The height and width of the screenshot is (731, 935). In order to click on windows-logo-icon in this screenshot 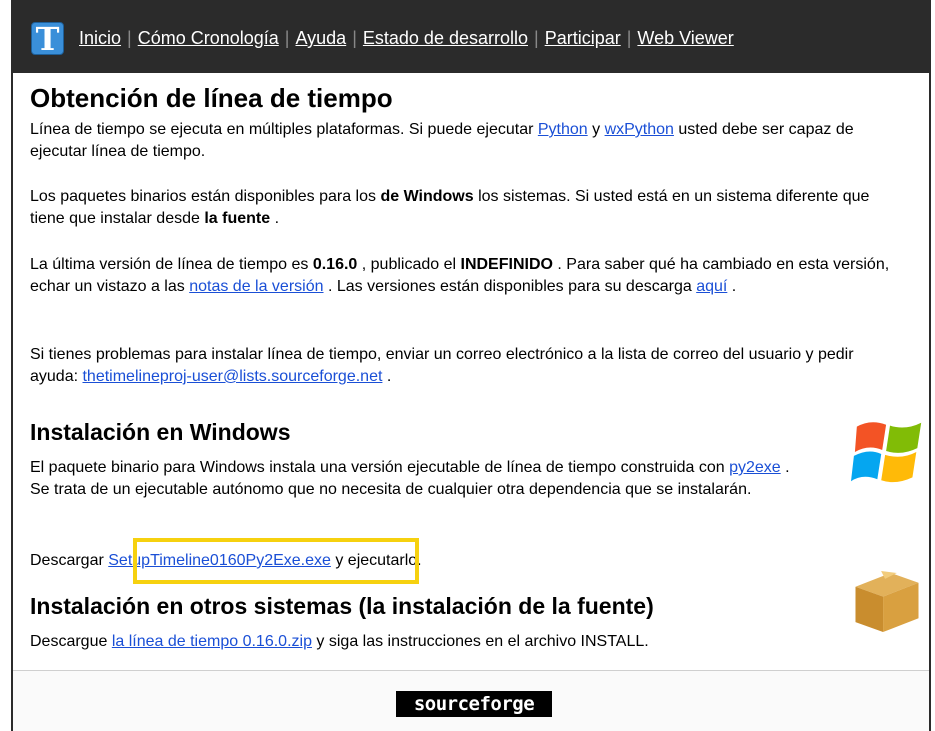, I will do `click(886, 452)`.